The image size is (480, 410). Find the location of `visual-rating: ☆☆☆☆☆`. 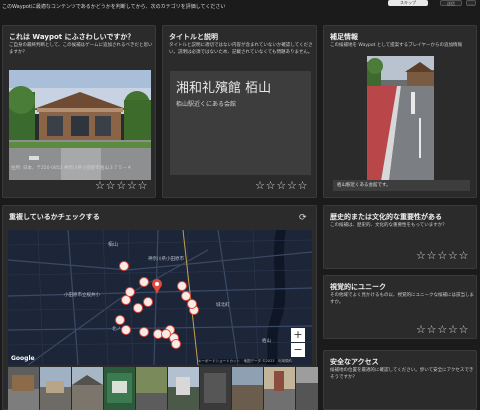

visual-rating: ☆☆☆☆☆ is located at coordinates (442, 329).